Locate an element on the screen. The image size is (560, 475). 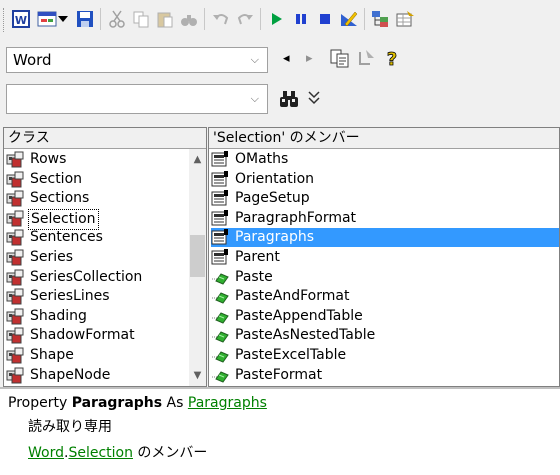
class-list-item: Series is located at coordinates (97, 257).